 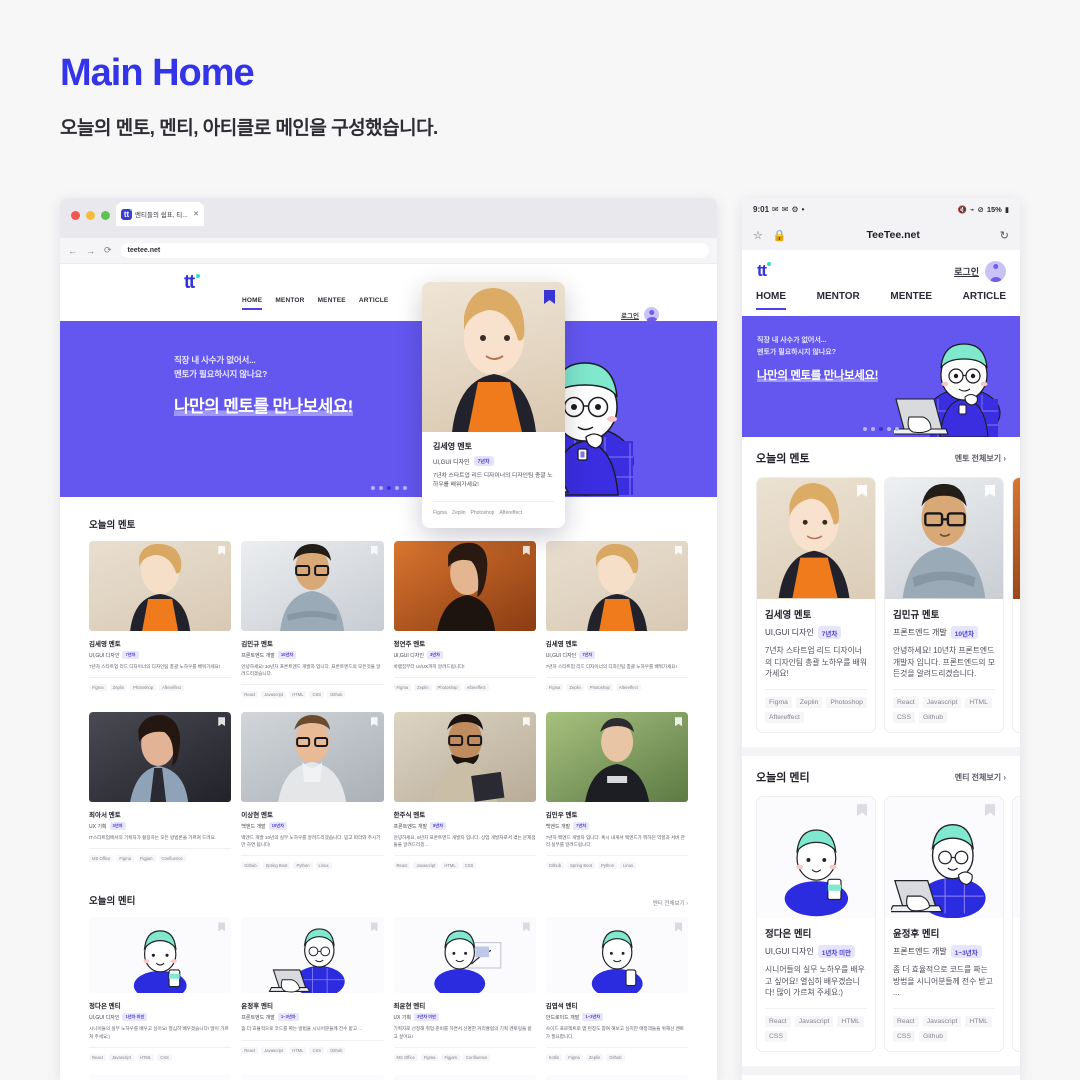 I want to click on mentor-card: 정연주 멘토 UI,GUI 디자인, so click(x=1016, y=605).